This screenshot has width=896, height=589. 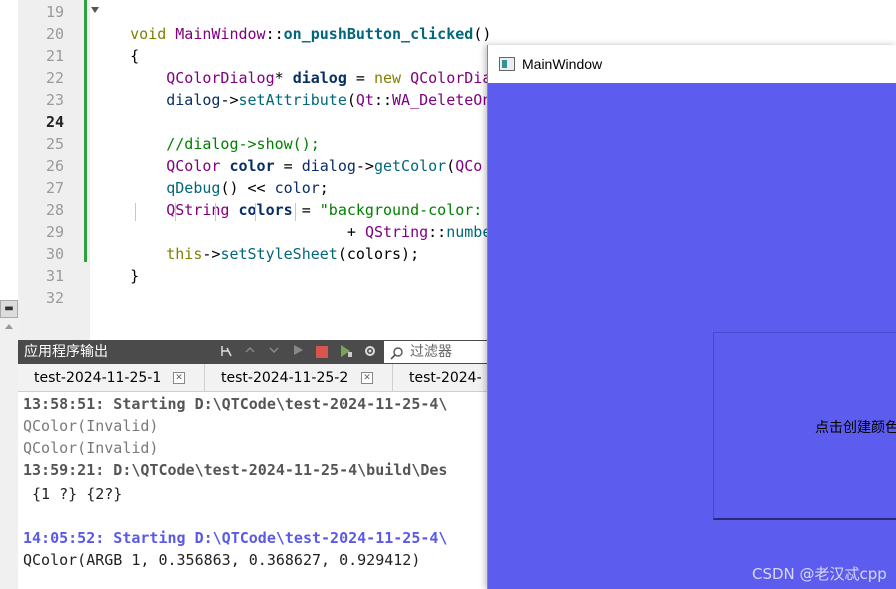 What do you see at coordinates (9, 453) in the screenshot?
I see `side-scrollbar` at bounding box center [9, 453].